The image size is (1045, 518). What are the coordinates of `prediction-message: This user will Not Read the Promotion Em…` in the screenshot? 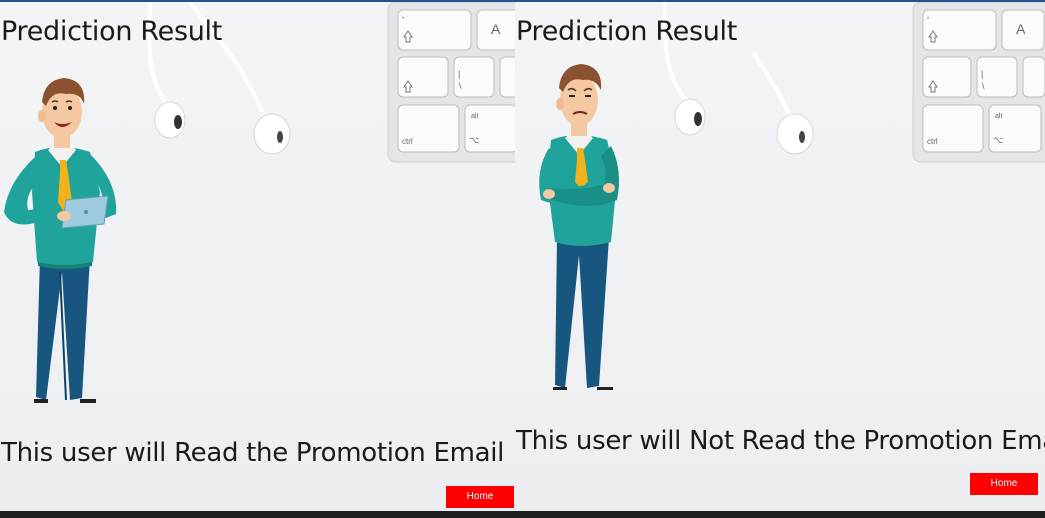 It's located at (780, 441).